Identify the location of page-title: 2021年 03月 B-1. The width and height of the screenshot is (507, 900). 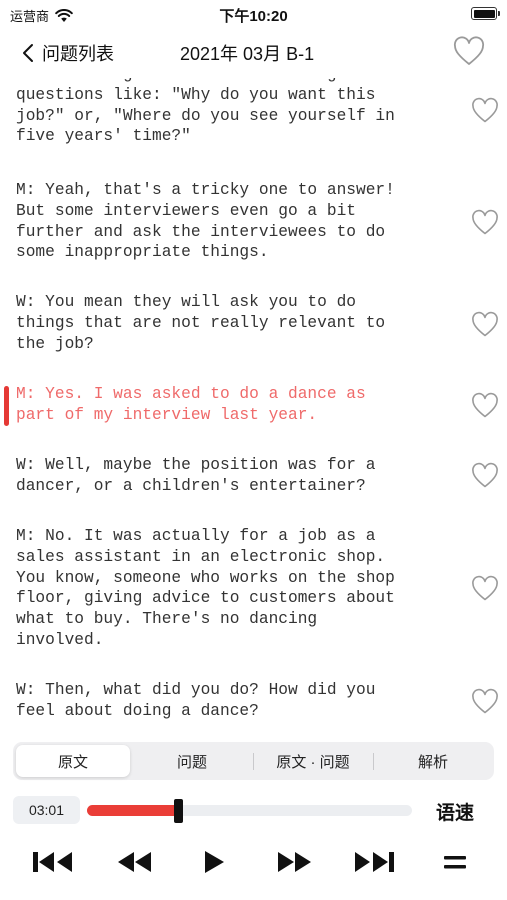
(247, 54).